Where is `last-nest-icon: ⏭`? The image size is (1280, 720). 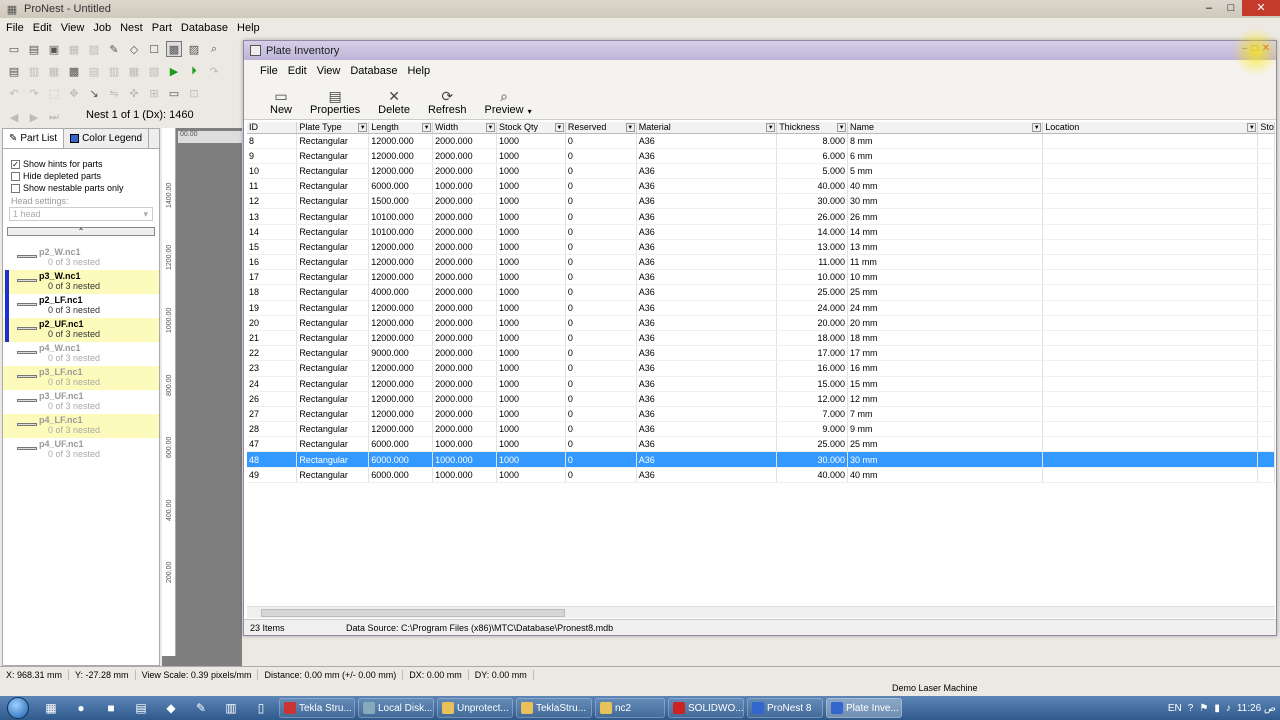
last-nest-icon: ⏭ is located at coordinates (54, 117).